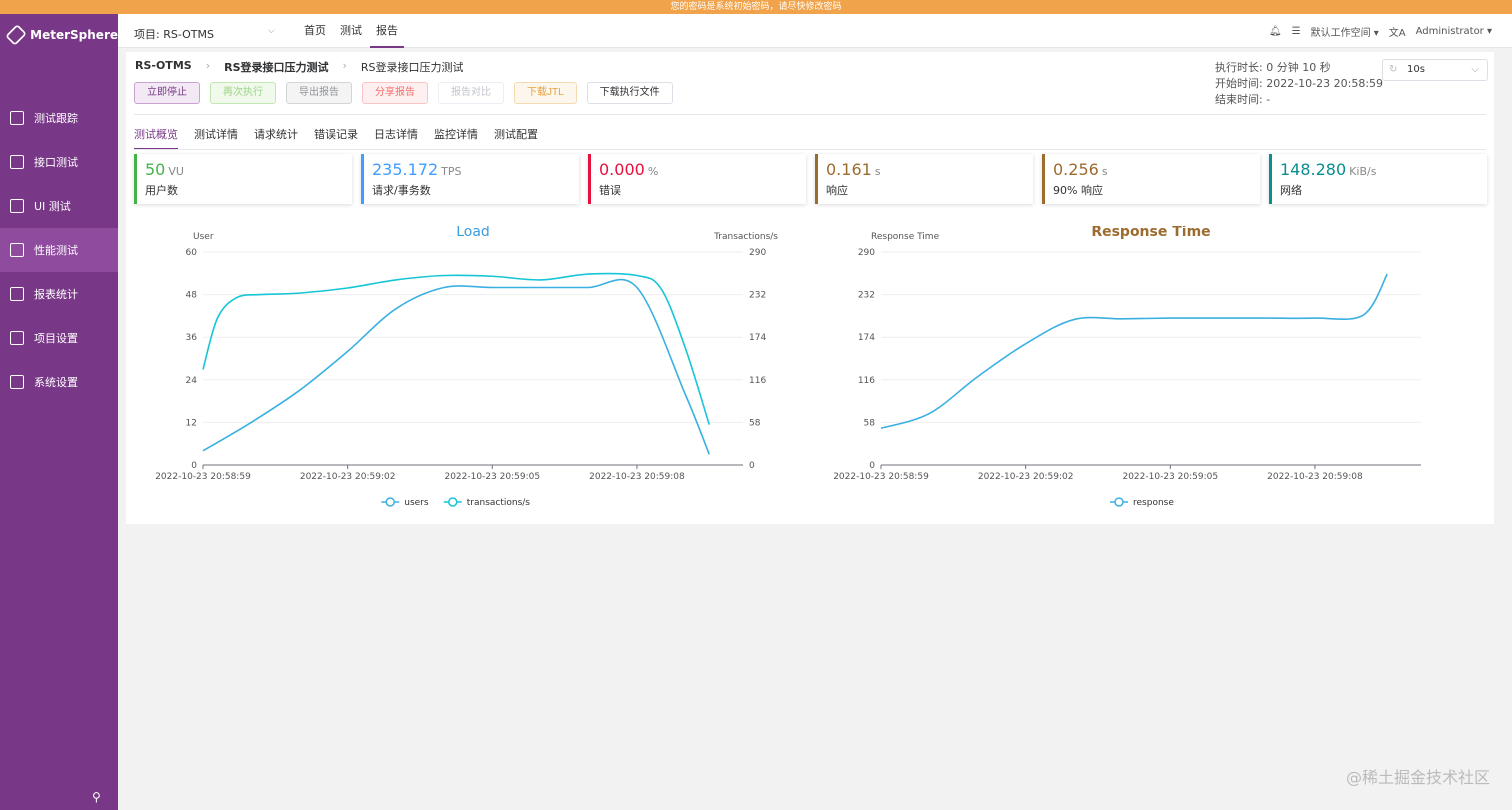  Describe the element at coordinates (1170, 477) in the screenshot. I see `x-tick-label: 2022-10-23 20:59:05` at that location.